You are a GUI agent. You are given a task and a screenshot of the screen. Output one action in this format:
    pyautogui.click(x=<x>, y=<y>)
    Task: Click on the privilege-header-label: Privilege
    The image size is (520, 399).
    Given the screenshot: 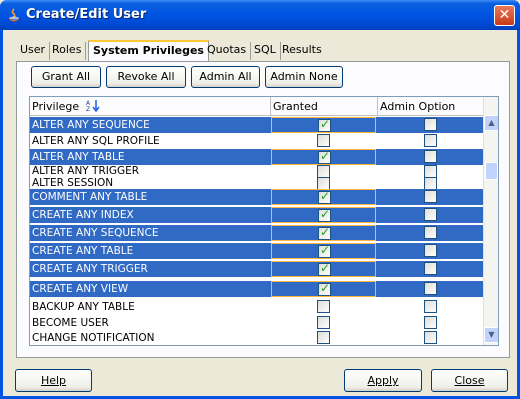 What is the action you would take?
    pyautogui.click(x=56, y=106)
    